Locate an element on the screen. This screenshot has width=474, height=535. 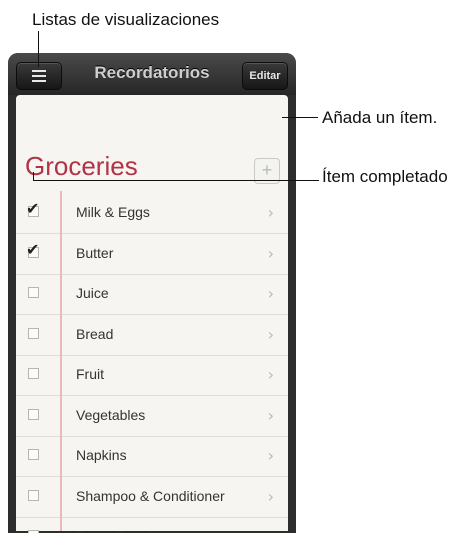
list-item-label: Fruit is located at coordinates (90, 374).